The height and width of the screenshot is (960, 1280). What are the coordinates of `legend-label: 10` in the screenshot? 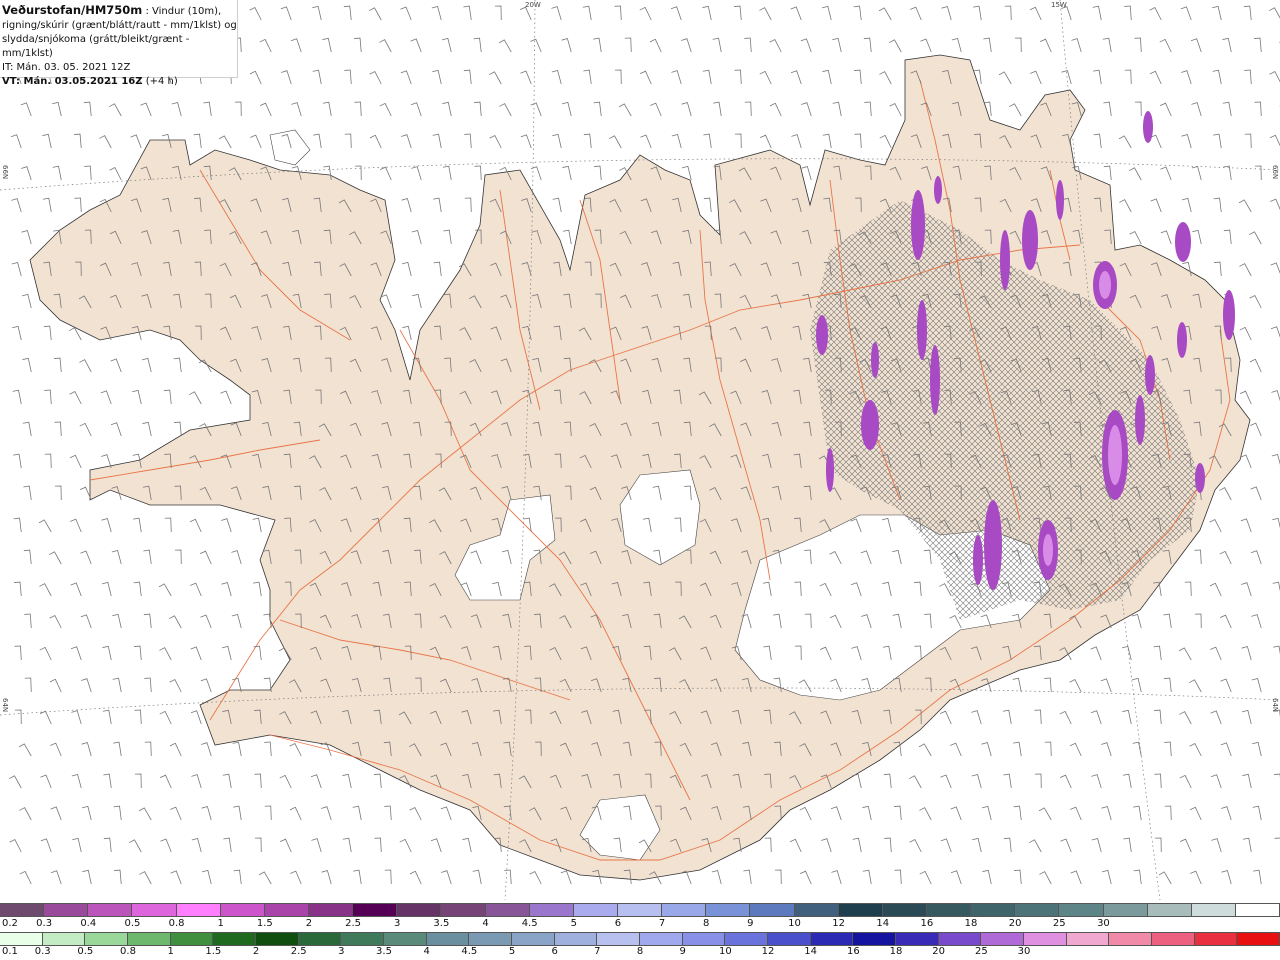 It's located at (794, 923).